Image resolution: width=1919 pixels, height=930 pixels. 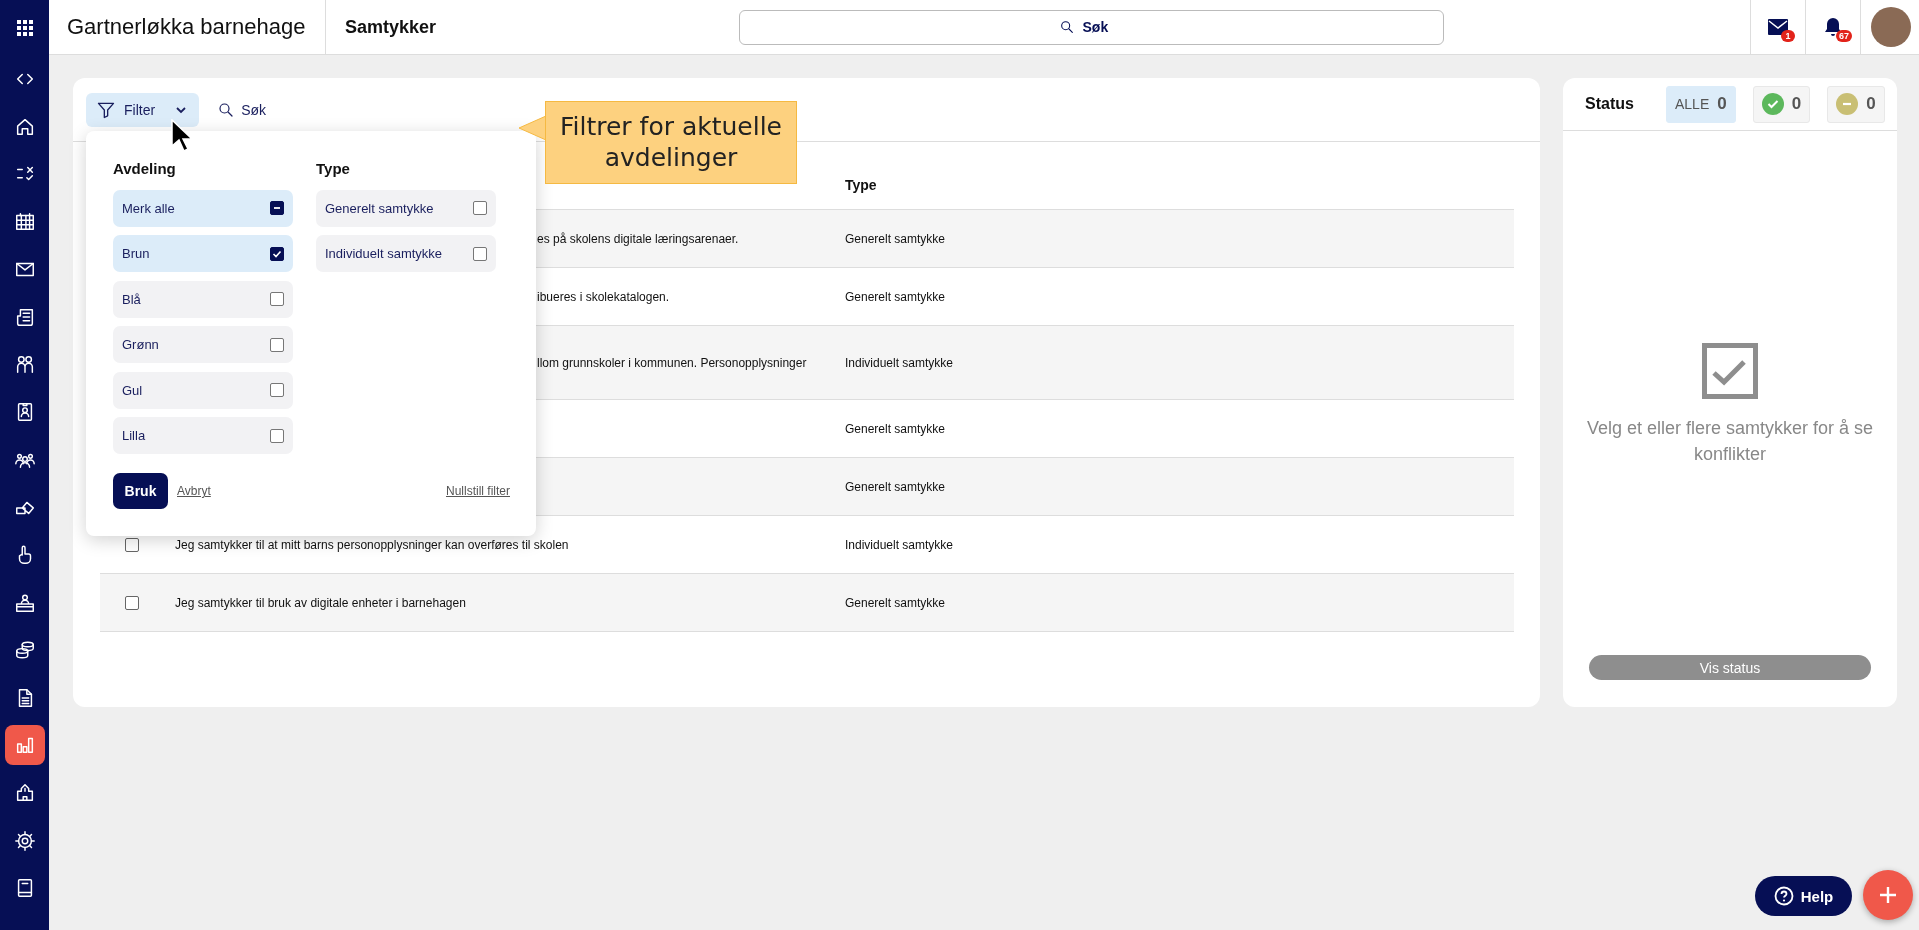 What do you see at coordinates (140, 344) in the screenshot?
I see `option-label: Grønn` at bounding box center [140, 344].